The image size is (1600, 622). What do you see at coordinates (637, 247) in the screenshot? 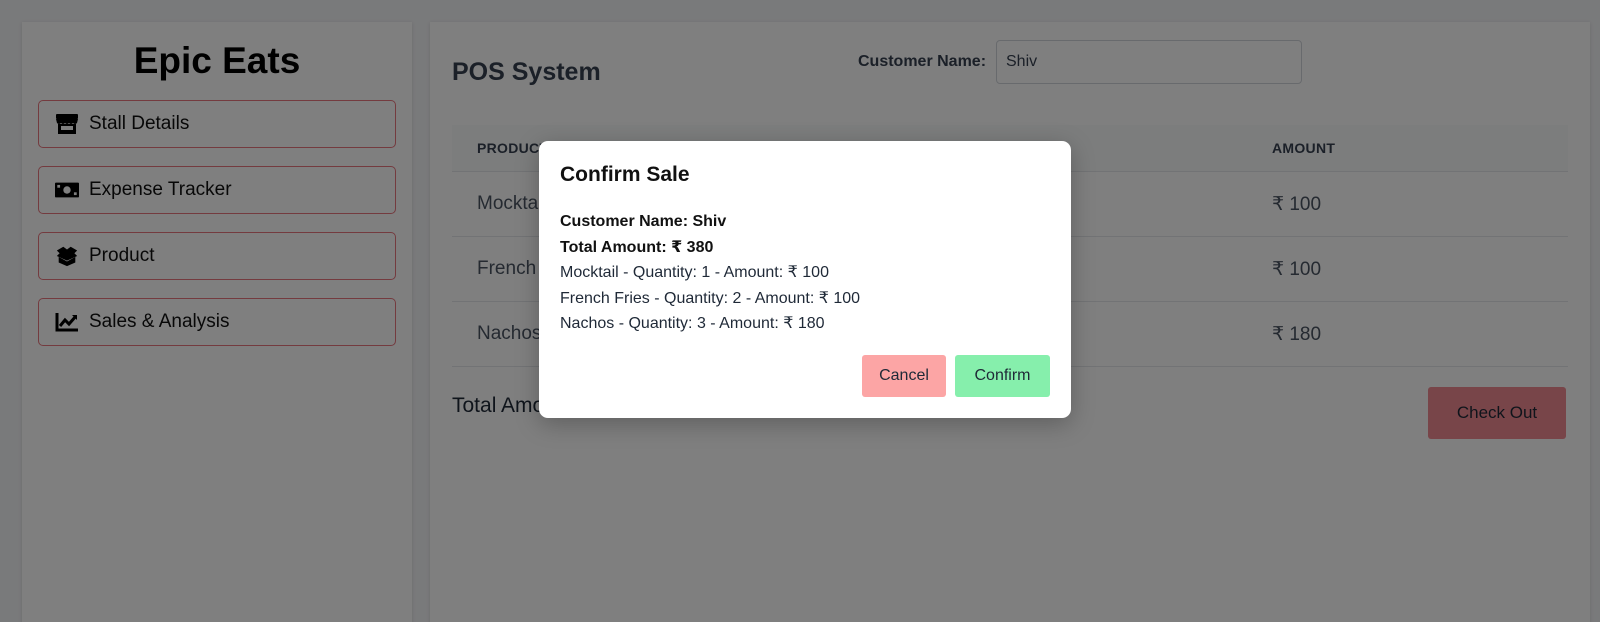
I see `dialog-total-amount: Total Amount: ₹ 380` at bounding box center [637, 247].